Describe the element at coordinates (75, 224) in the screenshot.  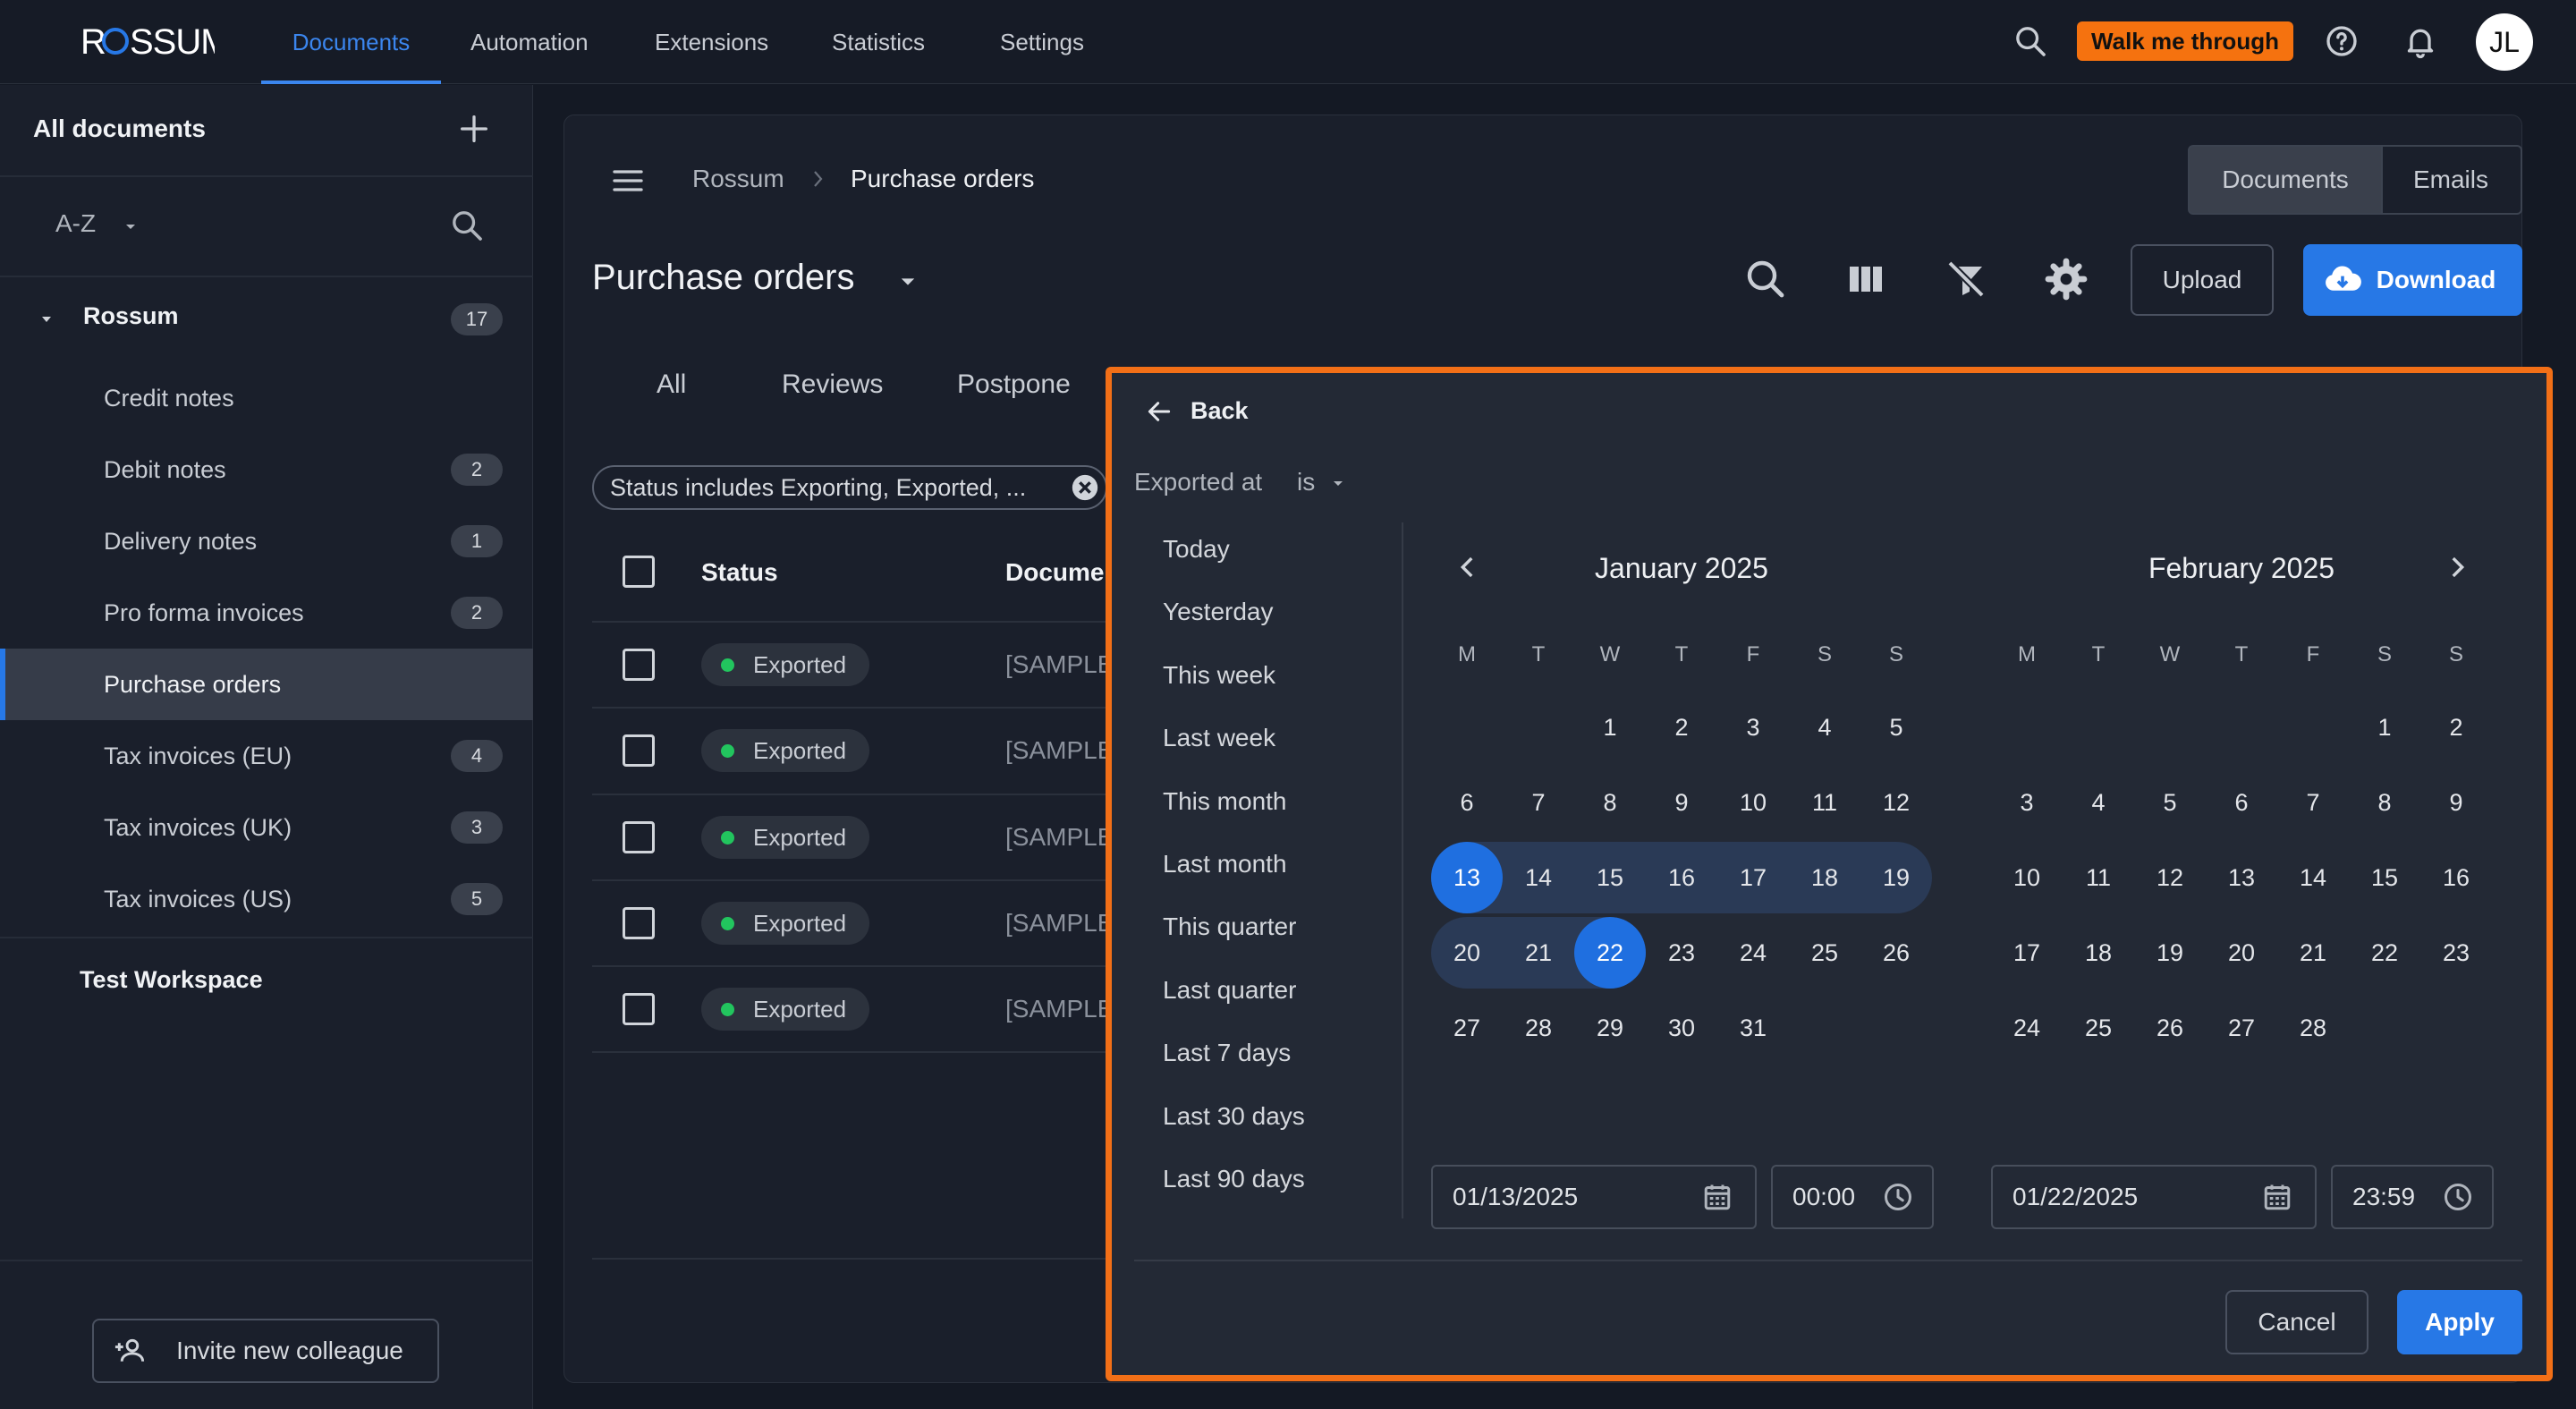
I see `sort-select: A-Z` at that location.